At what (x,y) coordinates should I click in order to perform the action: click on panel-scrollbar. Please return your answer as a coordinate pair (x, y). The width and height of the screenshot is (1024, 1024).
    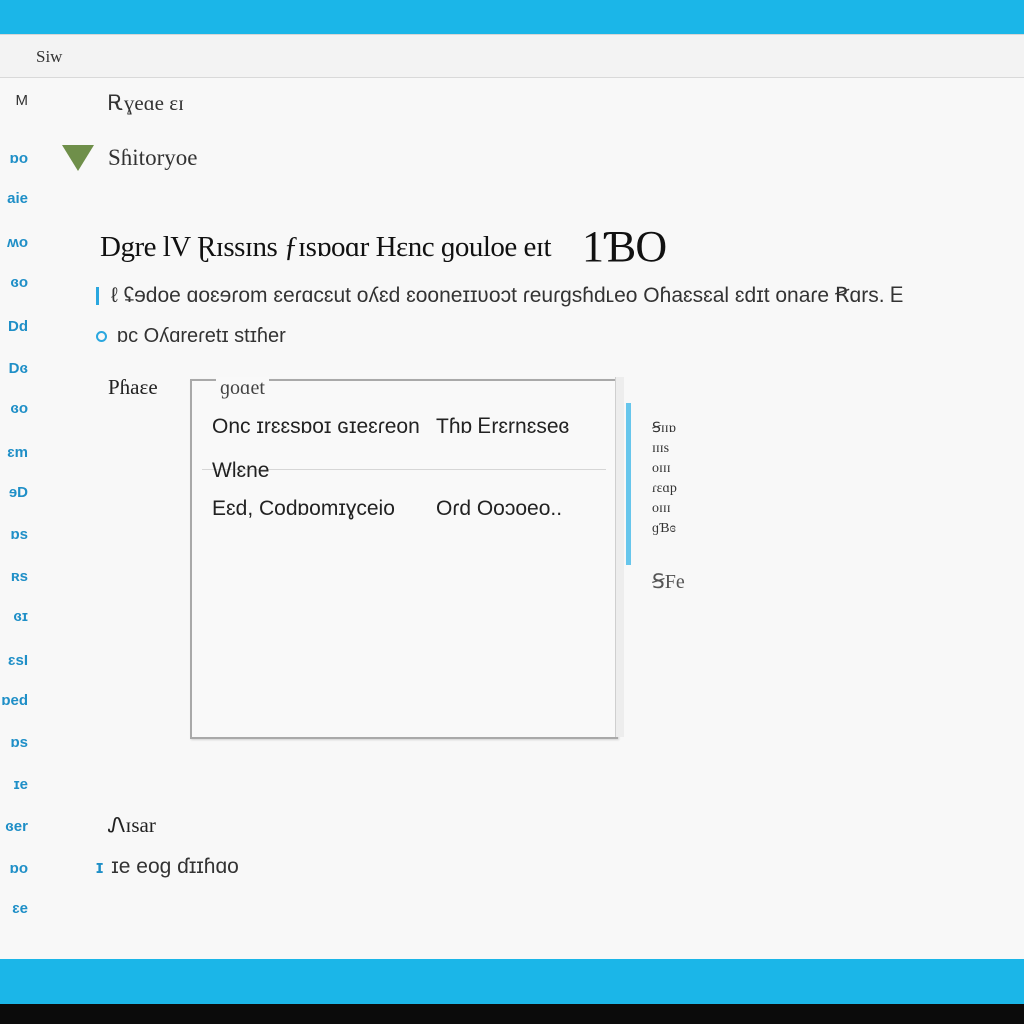
    Looking at the image, I should click on (619, 557).